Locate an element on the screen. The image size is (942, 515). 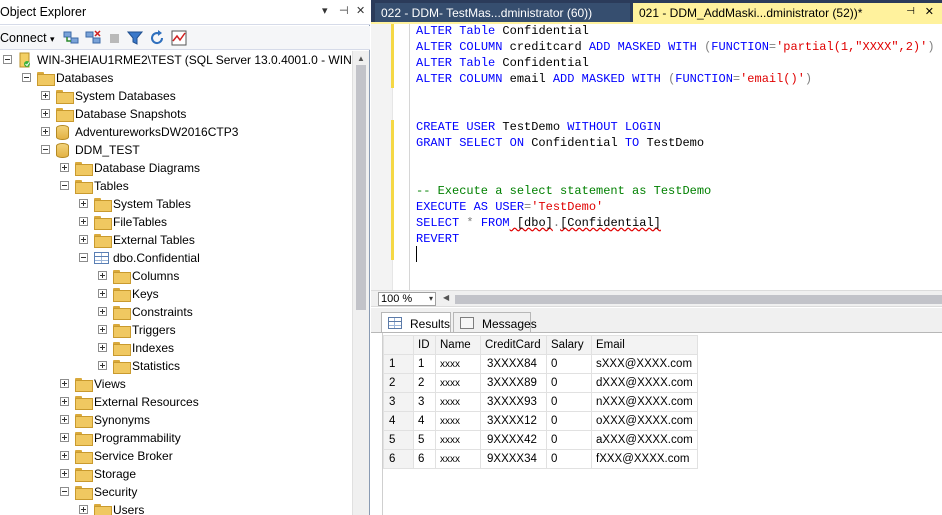
grid-row: 3 3 xxxx 3XXXX93 0 nXXX@XXXX.com is located at coordinates (540, 402).